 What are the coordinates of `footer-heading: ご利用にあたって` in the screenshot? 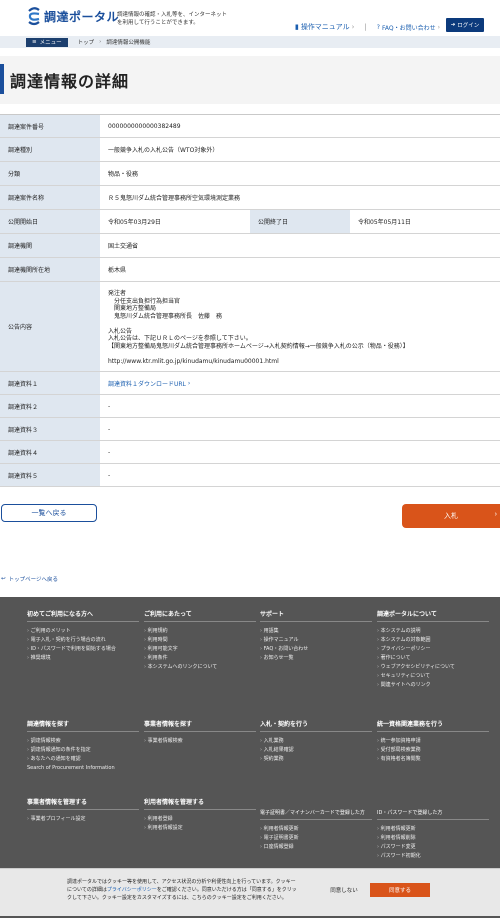 It's located at (200, 615).